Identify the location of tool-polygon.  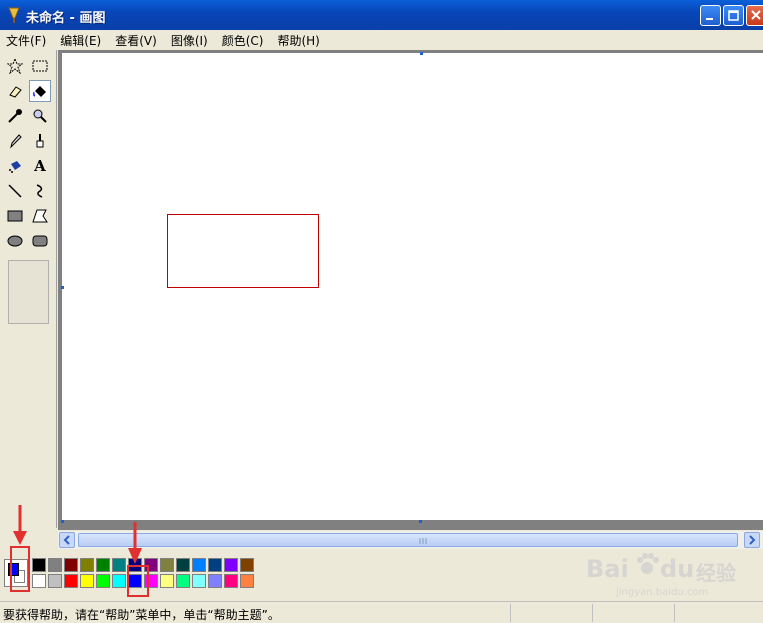
(40, 216).